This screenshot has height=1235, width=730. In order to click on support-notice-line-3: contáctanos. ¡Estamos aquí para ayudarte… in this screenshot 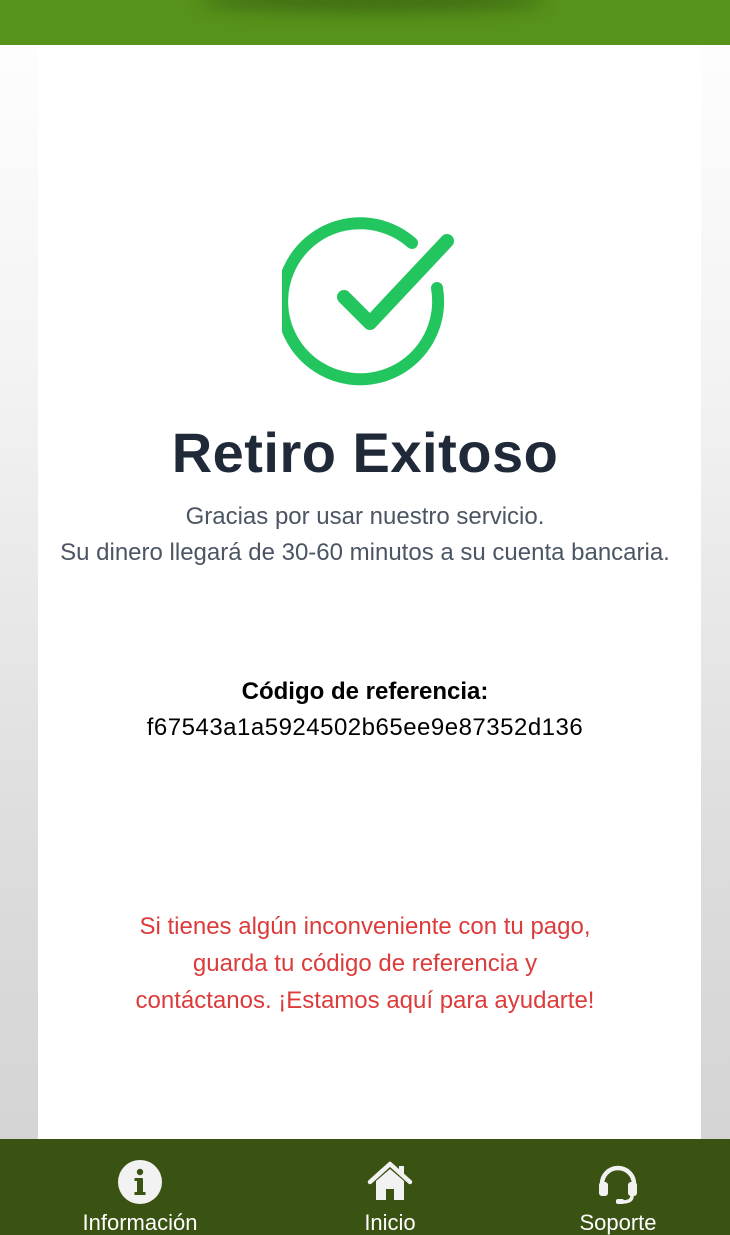, I will do `click(365, 1000)`.